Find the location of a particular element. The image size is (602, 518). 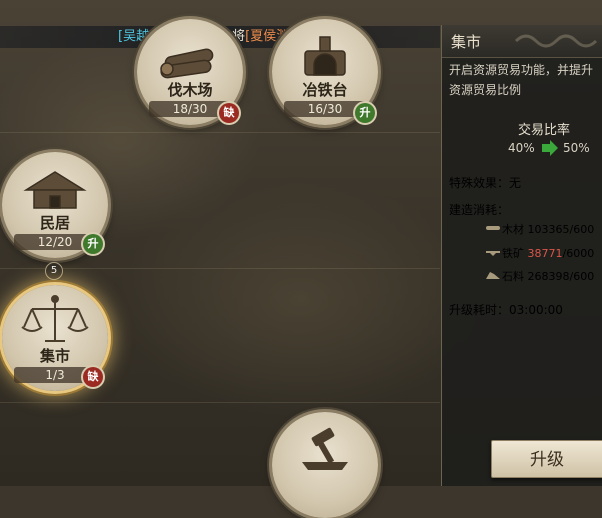

logs-icon is located at coordinates (187, 63).